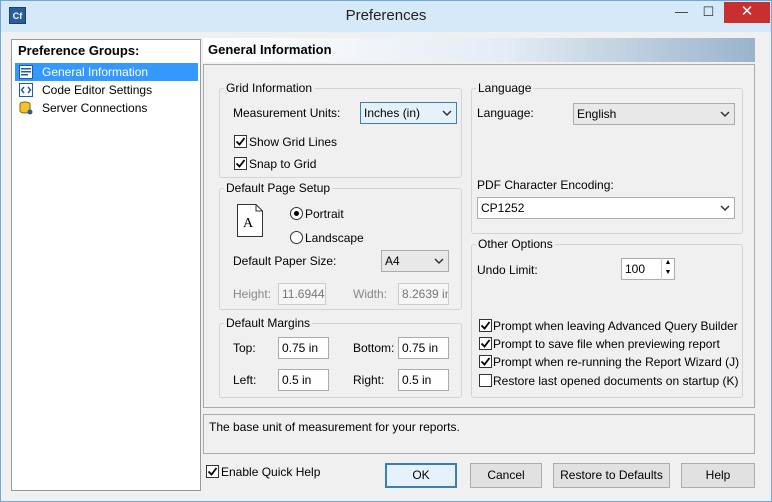 This screenshot has height=502, width=772. I want to click on snap-to-grid-checkbox, so click(240, 163).